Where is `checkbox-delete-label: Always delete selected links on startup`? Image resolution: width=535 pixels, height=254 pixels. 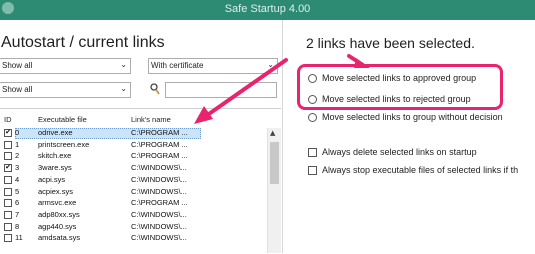 checkbox-delete-label: Always delete selected links on startup is located at coordinates (399, 152).